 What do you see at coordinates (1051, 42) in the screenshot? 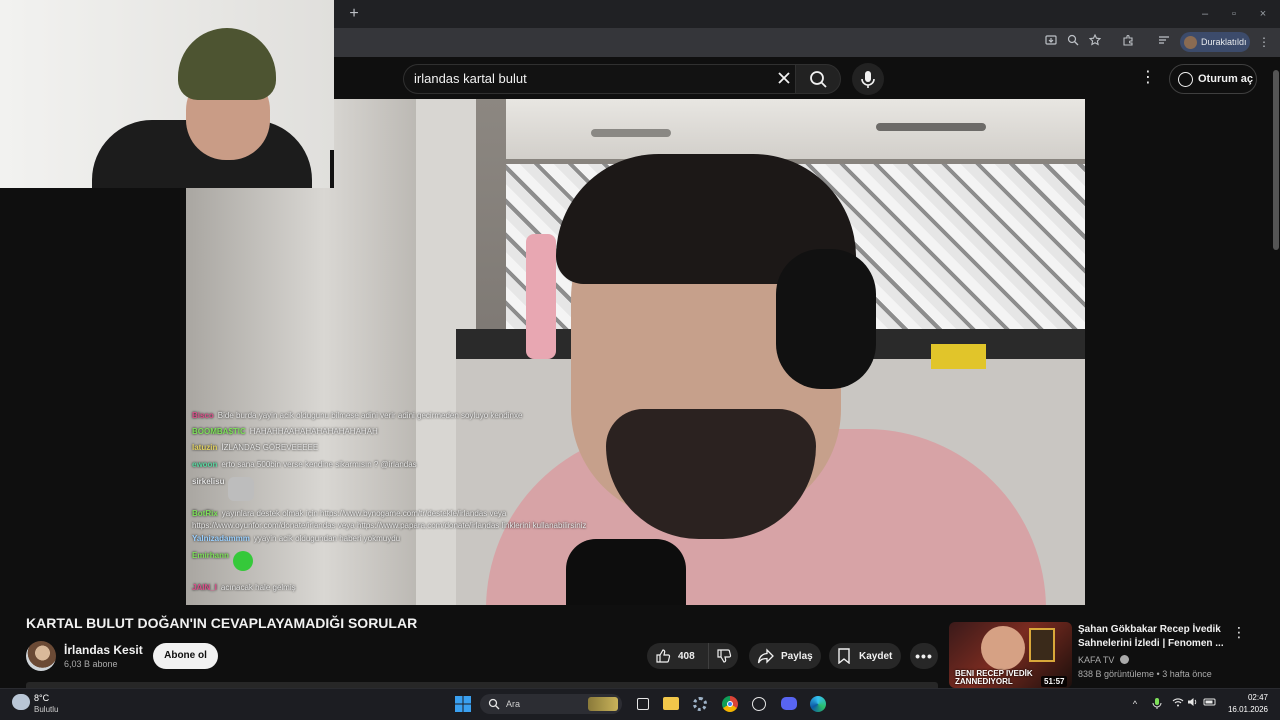
I see `install-app-icon` at bounding box center [1051, 42].